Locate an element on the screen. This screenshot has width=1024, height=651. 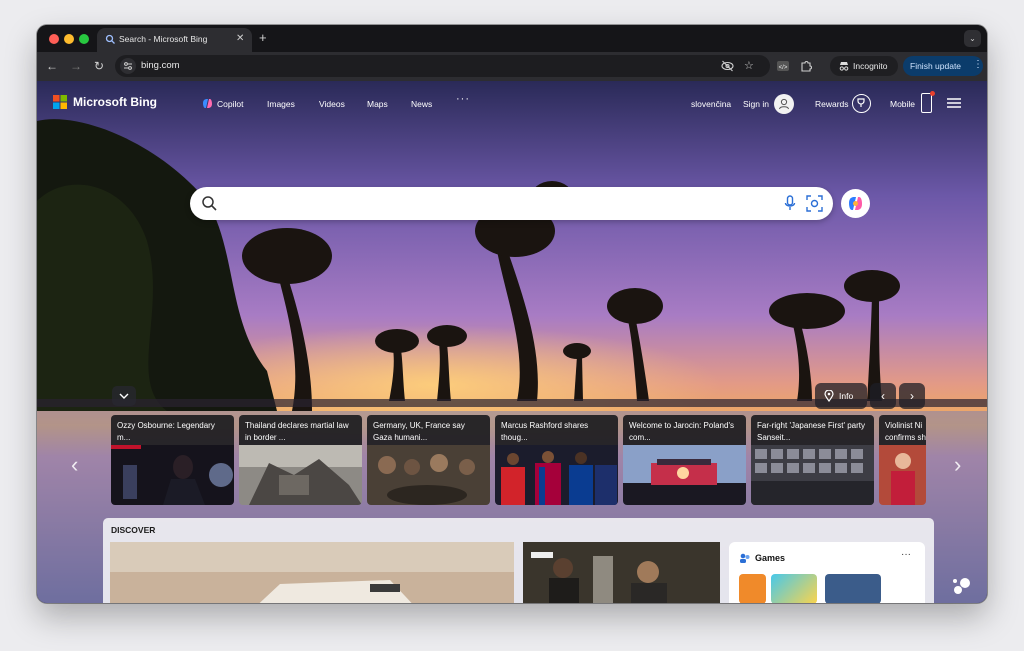
games-people-icon is located at coordinates (745, 558).